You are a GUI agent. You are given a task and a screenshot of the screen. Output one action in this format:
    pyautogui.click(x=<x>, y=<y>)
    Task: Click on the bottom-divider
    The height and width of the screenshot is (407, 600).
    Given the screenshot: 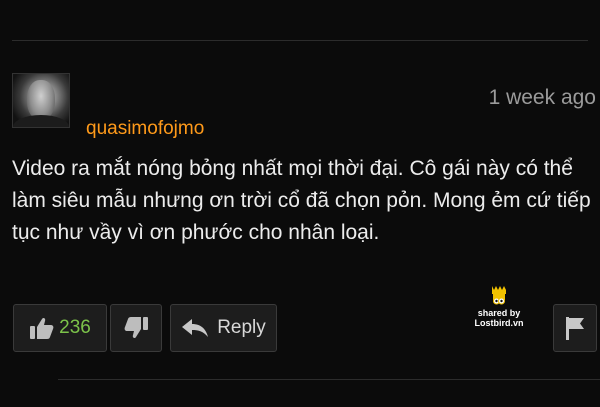 What is the action you would take?
    pyautogui.click(x=329, y=379)
    